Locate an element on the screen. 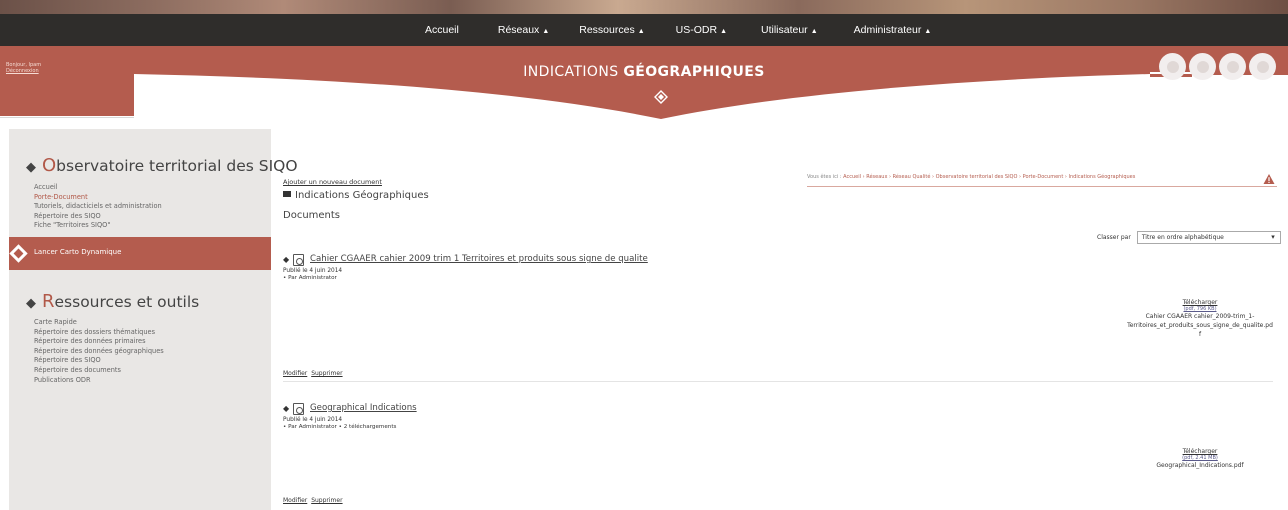 This screenshot has height=510, width=1288. sidebar-item-fiche-territoires: Fiche "Territoires SIQO" is located at coordinates (98, 226).